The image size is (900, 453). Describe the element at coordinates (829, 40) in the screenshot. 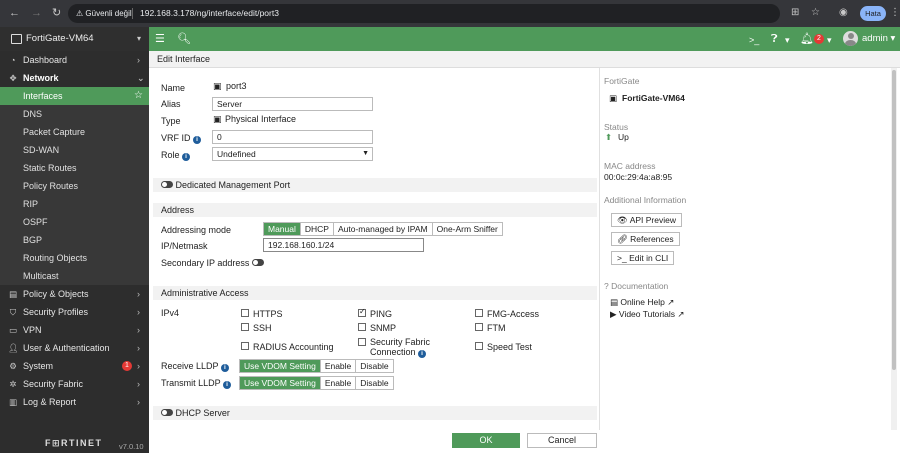

I see `notification-chevron-icon: ▾` at that location.